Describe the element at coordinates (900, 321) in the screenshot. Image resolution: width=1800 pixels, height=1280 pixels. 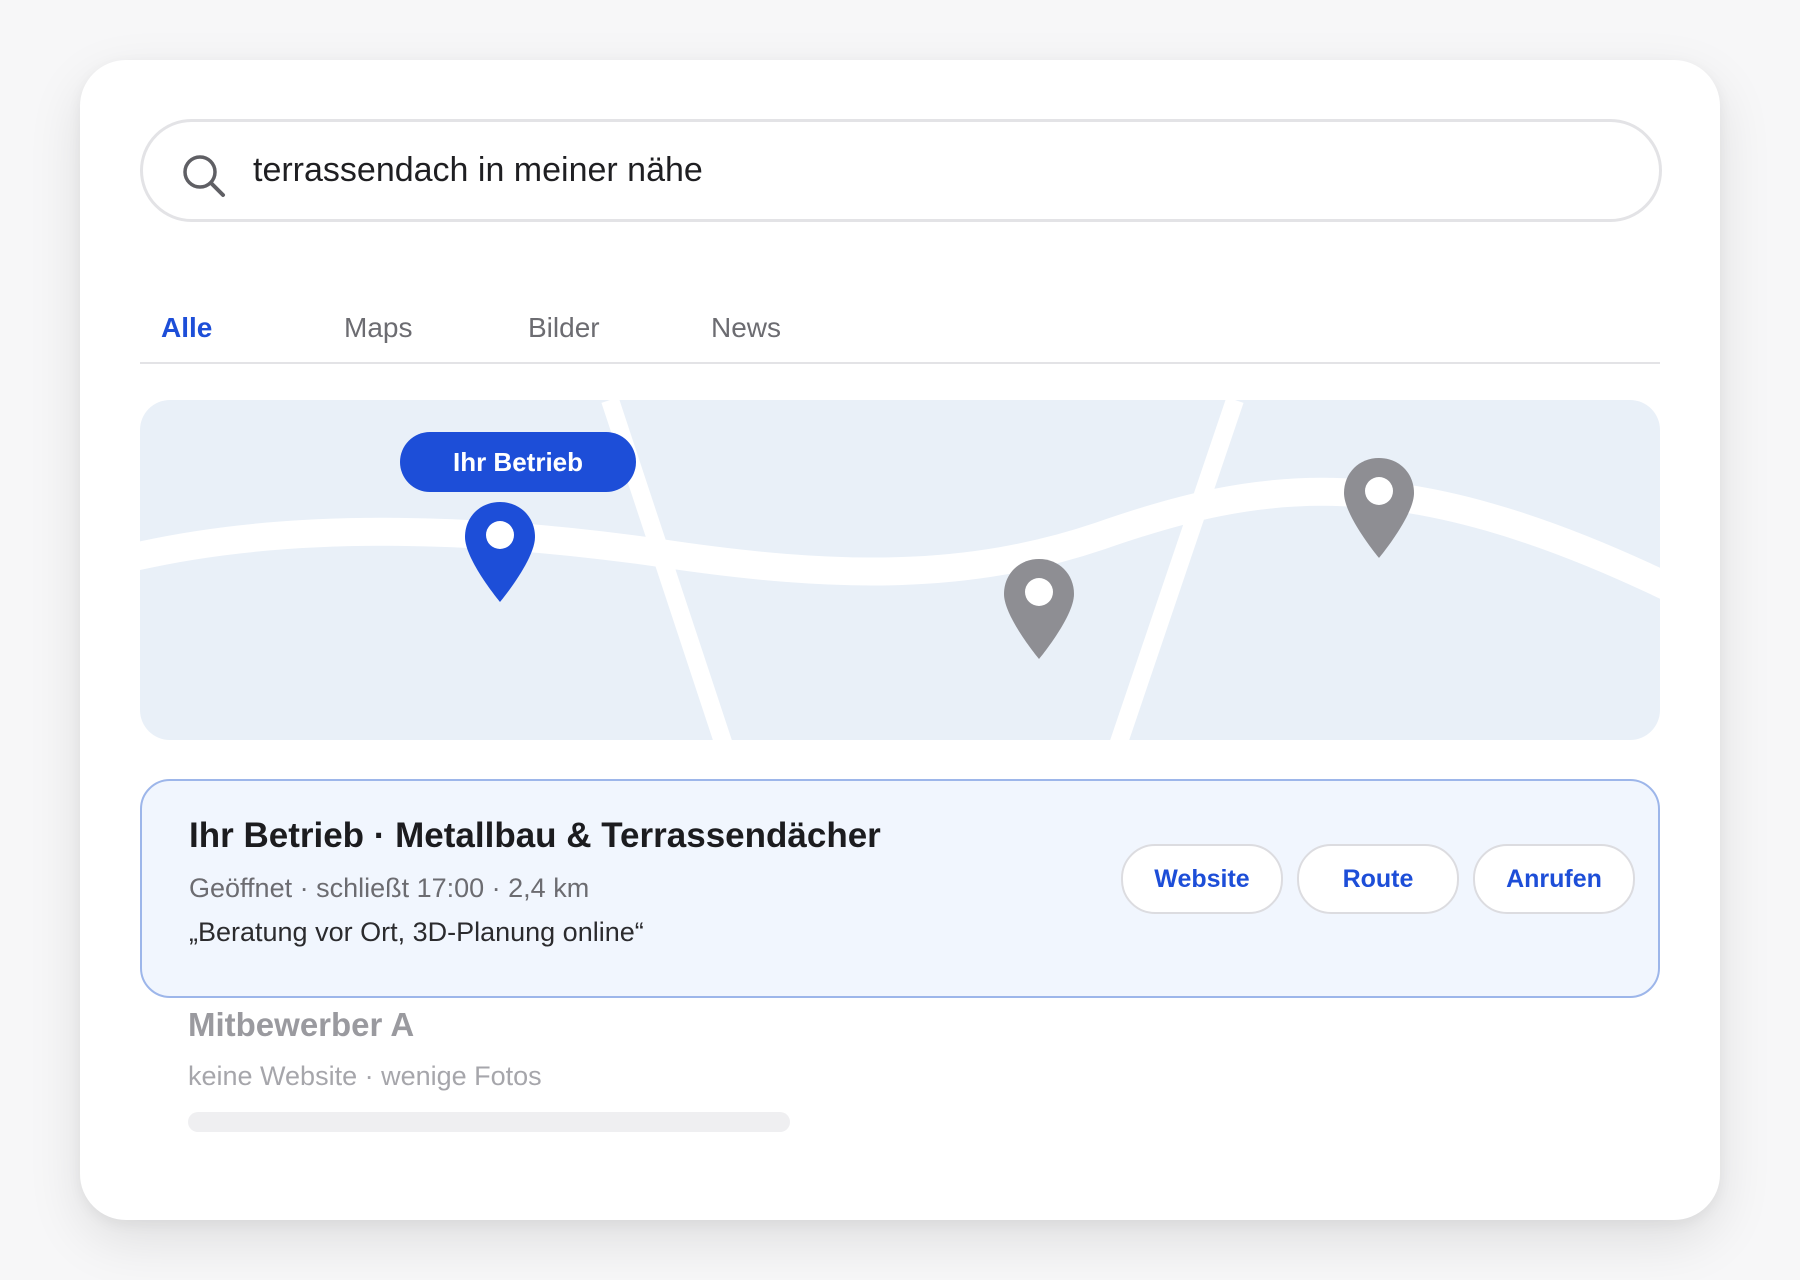
I see `search-tabs: Alle Maps Bilder News` at that location.